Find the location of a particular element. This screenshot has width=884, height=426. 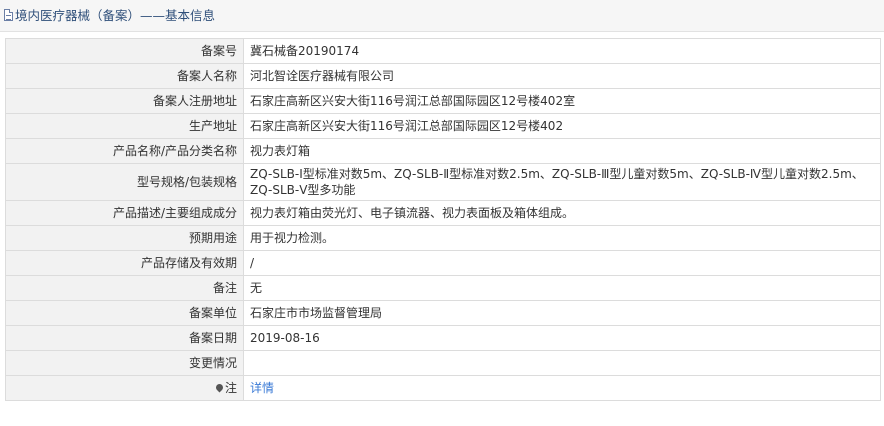

field-label: 备案号 is located at coordinates (124, 51).